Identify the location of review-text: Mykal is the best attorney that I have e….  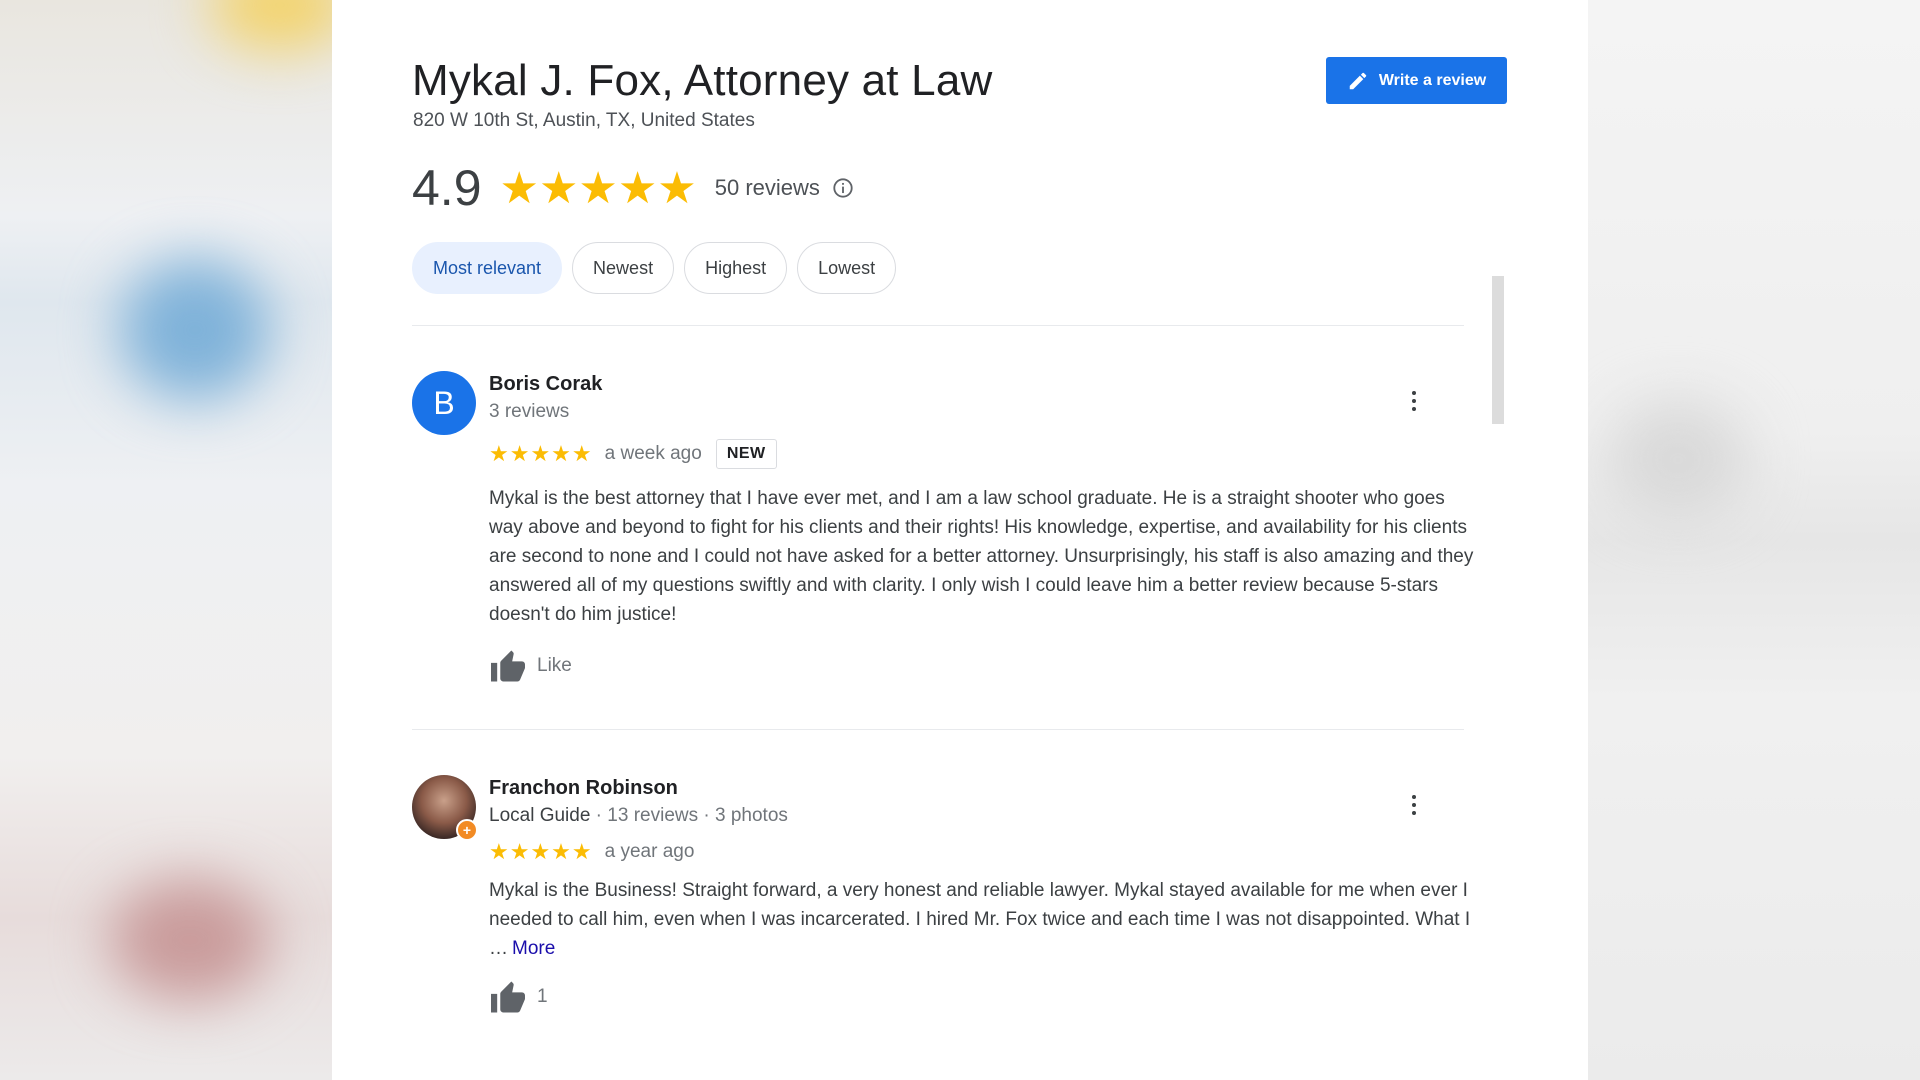
(981, 556).